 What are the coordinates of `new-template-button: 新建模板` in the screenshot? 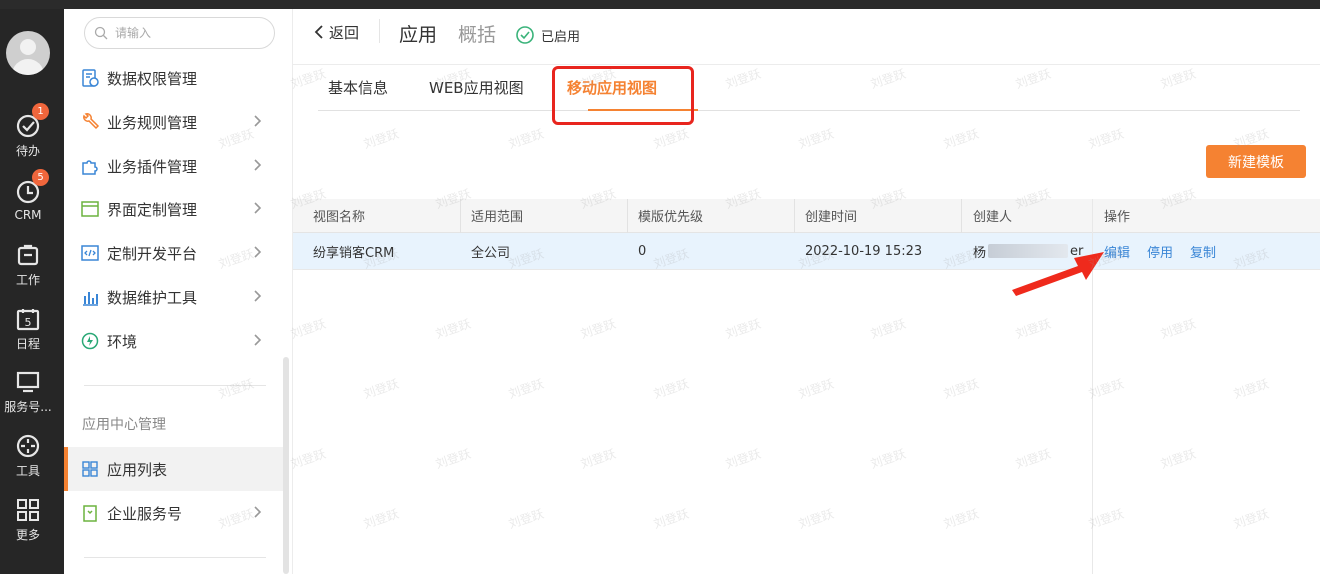 It's located at (1256, 161).